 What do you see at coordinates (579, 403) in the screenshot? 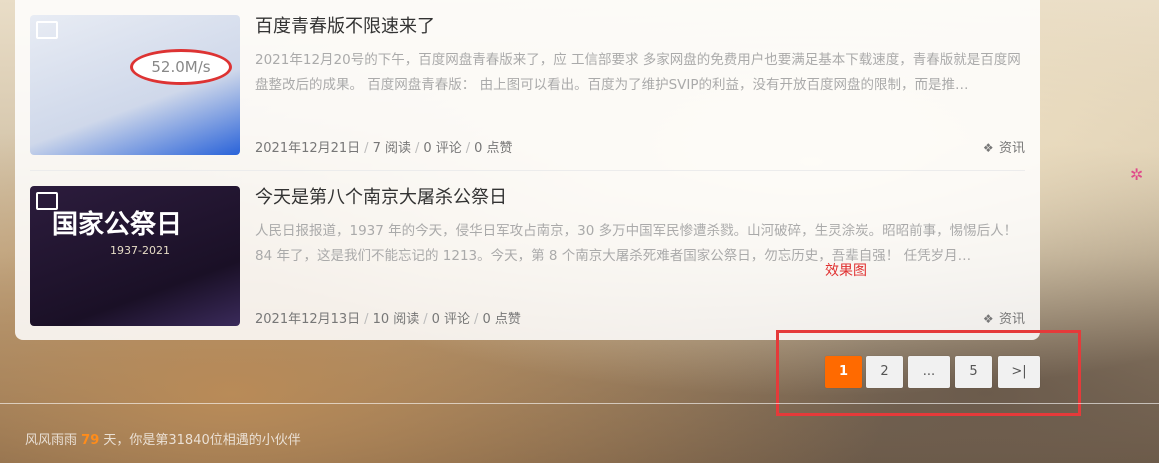
I see `footer-divider` at bounding box center [579, 403].